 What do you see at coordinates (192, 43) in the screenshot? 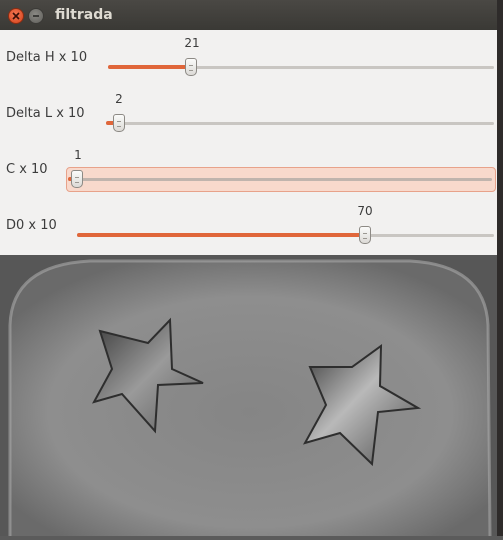
I see `slider-value-delta-h: 21` at bounding box center [192, 43].